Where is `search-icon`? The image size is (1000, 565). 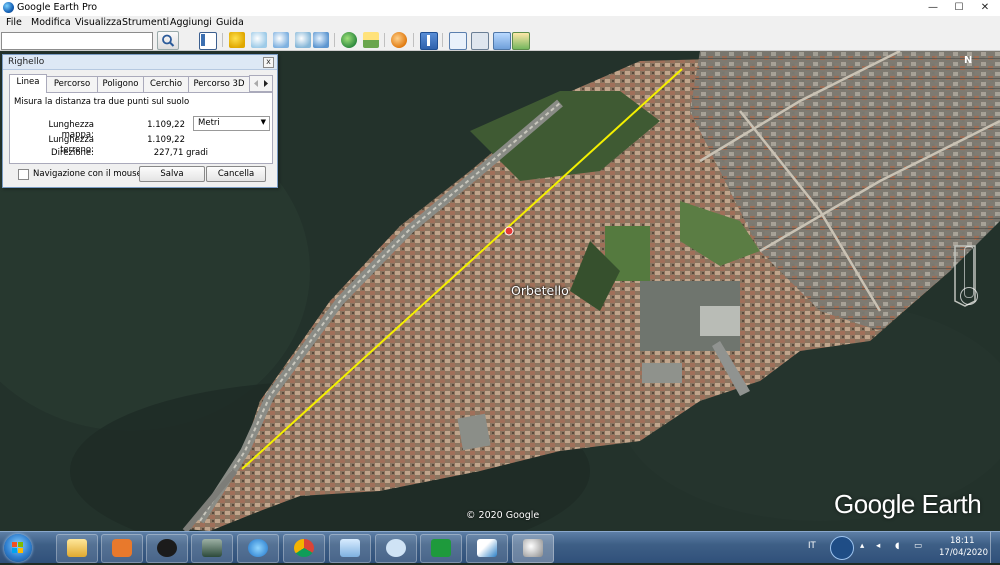 search-icon is located at coordinates (168, 40).